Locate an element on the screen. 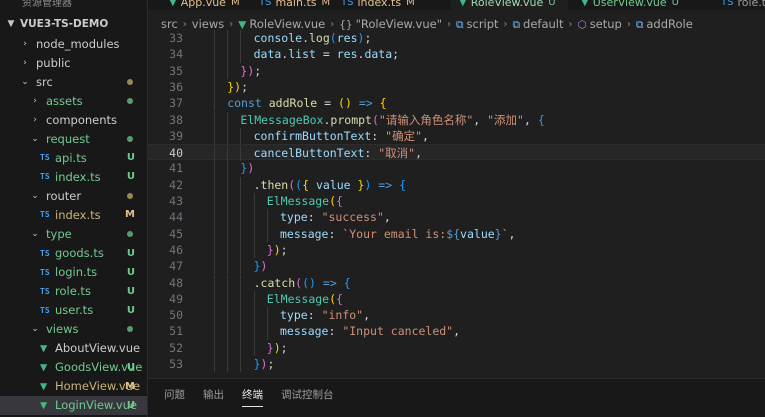 This screenshot has height=417, width=765. tab-status-badge: M is located at coordinates (326, 4).